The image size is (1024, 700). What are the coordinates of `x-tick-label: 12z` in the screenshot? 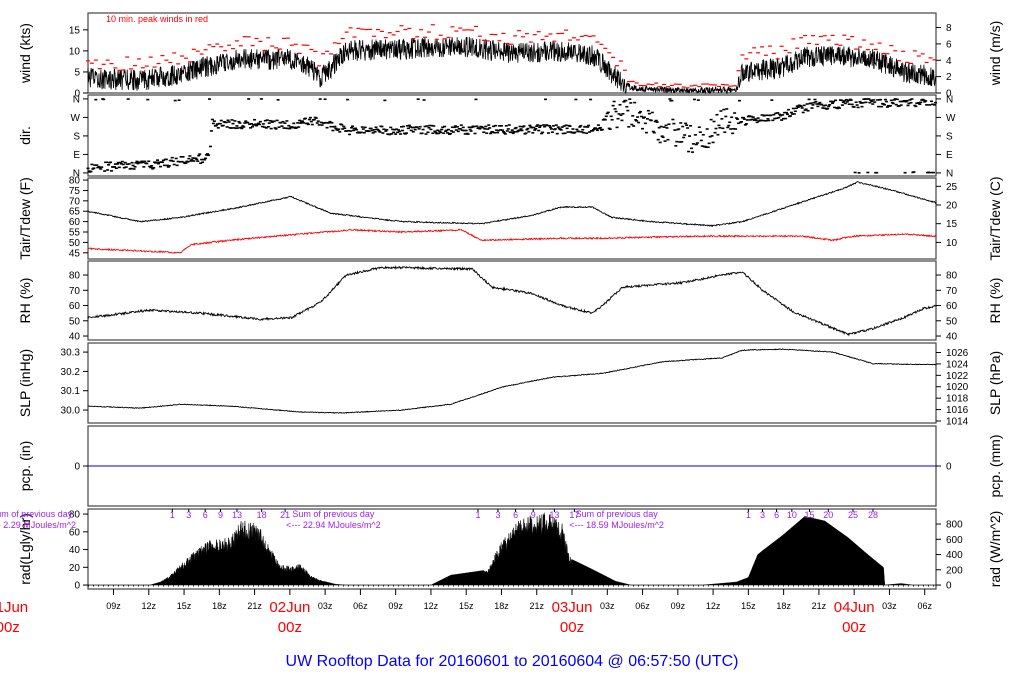 It's located at (431, 606).